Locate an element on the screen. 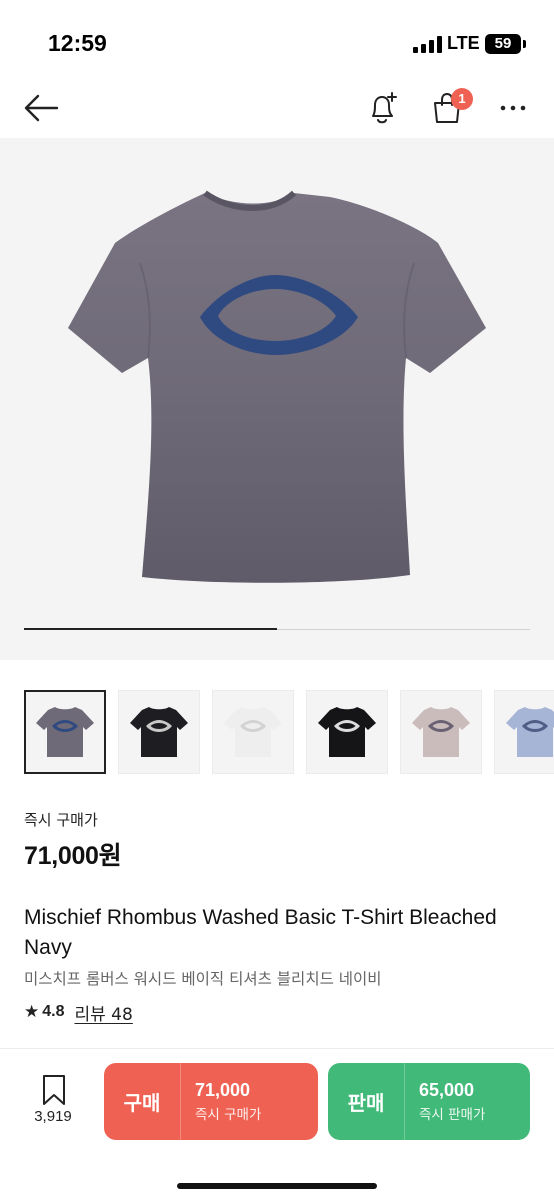 This screenshot has width=554, height=1200. color-thumbnail-white is located at coordinates (253, 732).